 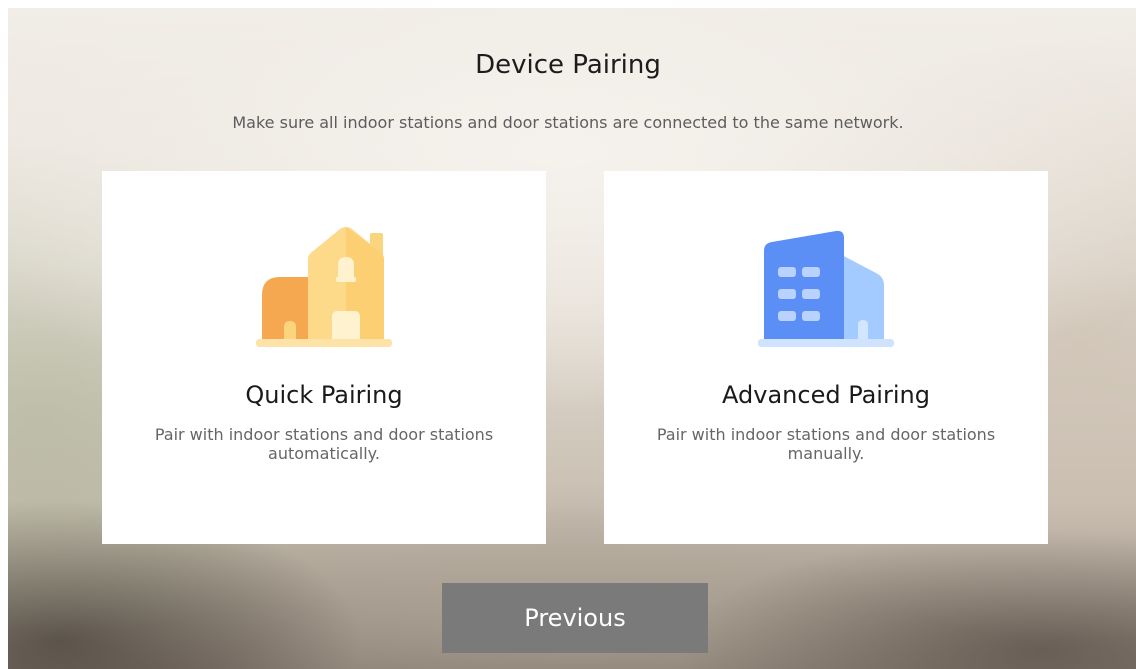 What do you see at coordinates (568, 4) in the screenshot?
I see `frame-border-top` at bounding box center [568, 4].